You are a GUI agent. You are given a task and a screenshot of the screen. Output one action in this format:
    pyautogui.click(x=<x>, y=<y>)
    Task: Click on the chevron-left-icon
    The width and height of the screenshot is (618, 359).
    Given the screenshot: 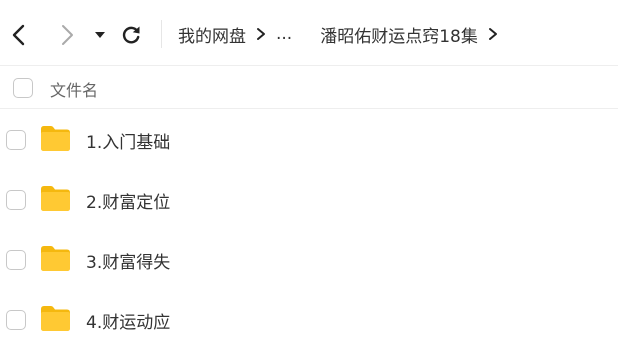 What is the action you would take?
    pyautogui.click(x=18, y=35)
    